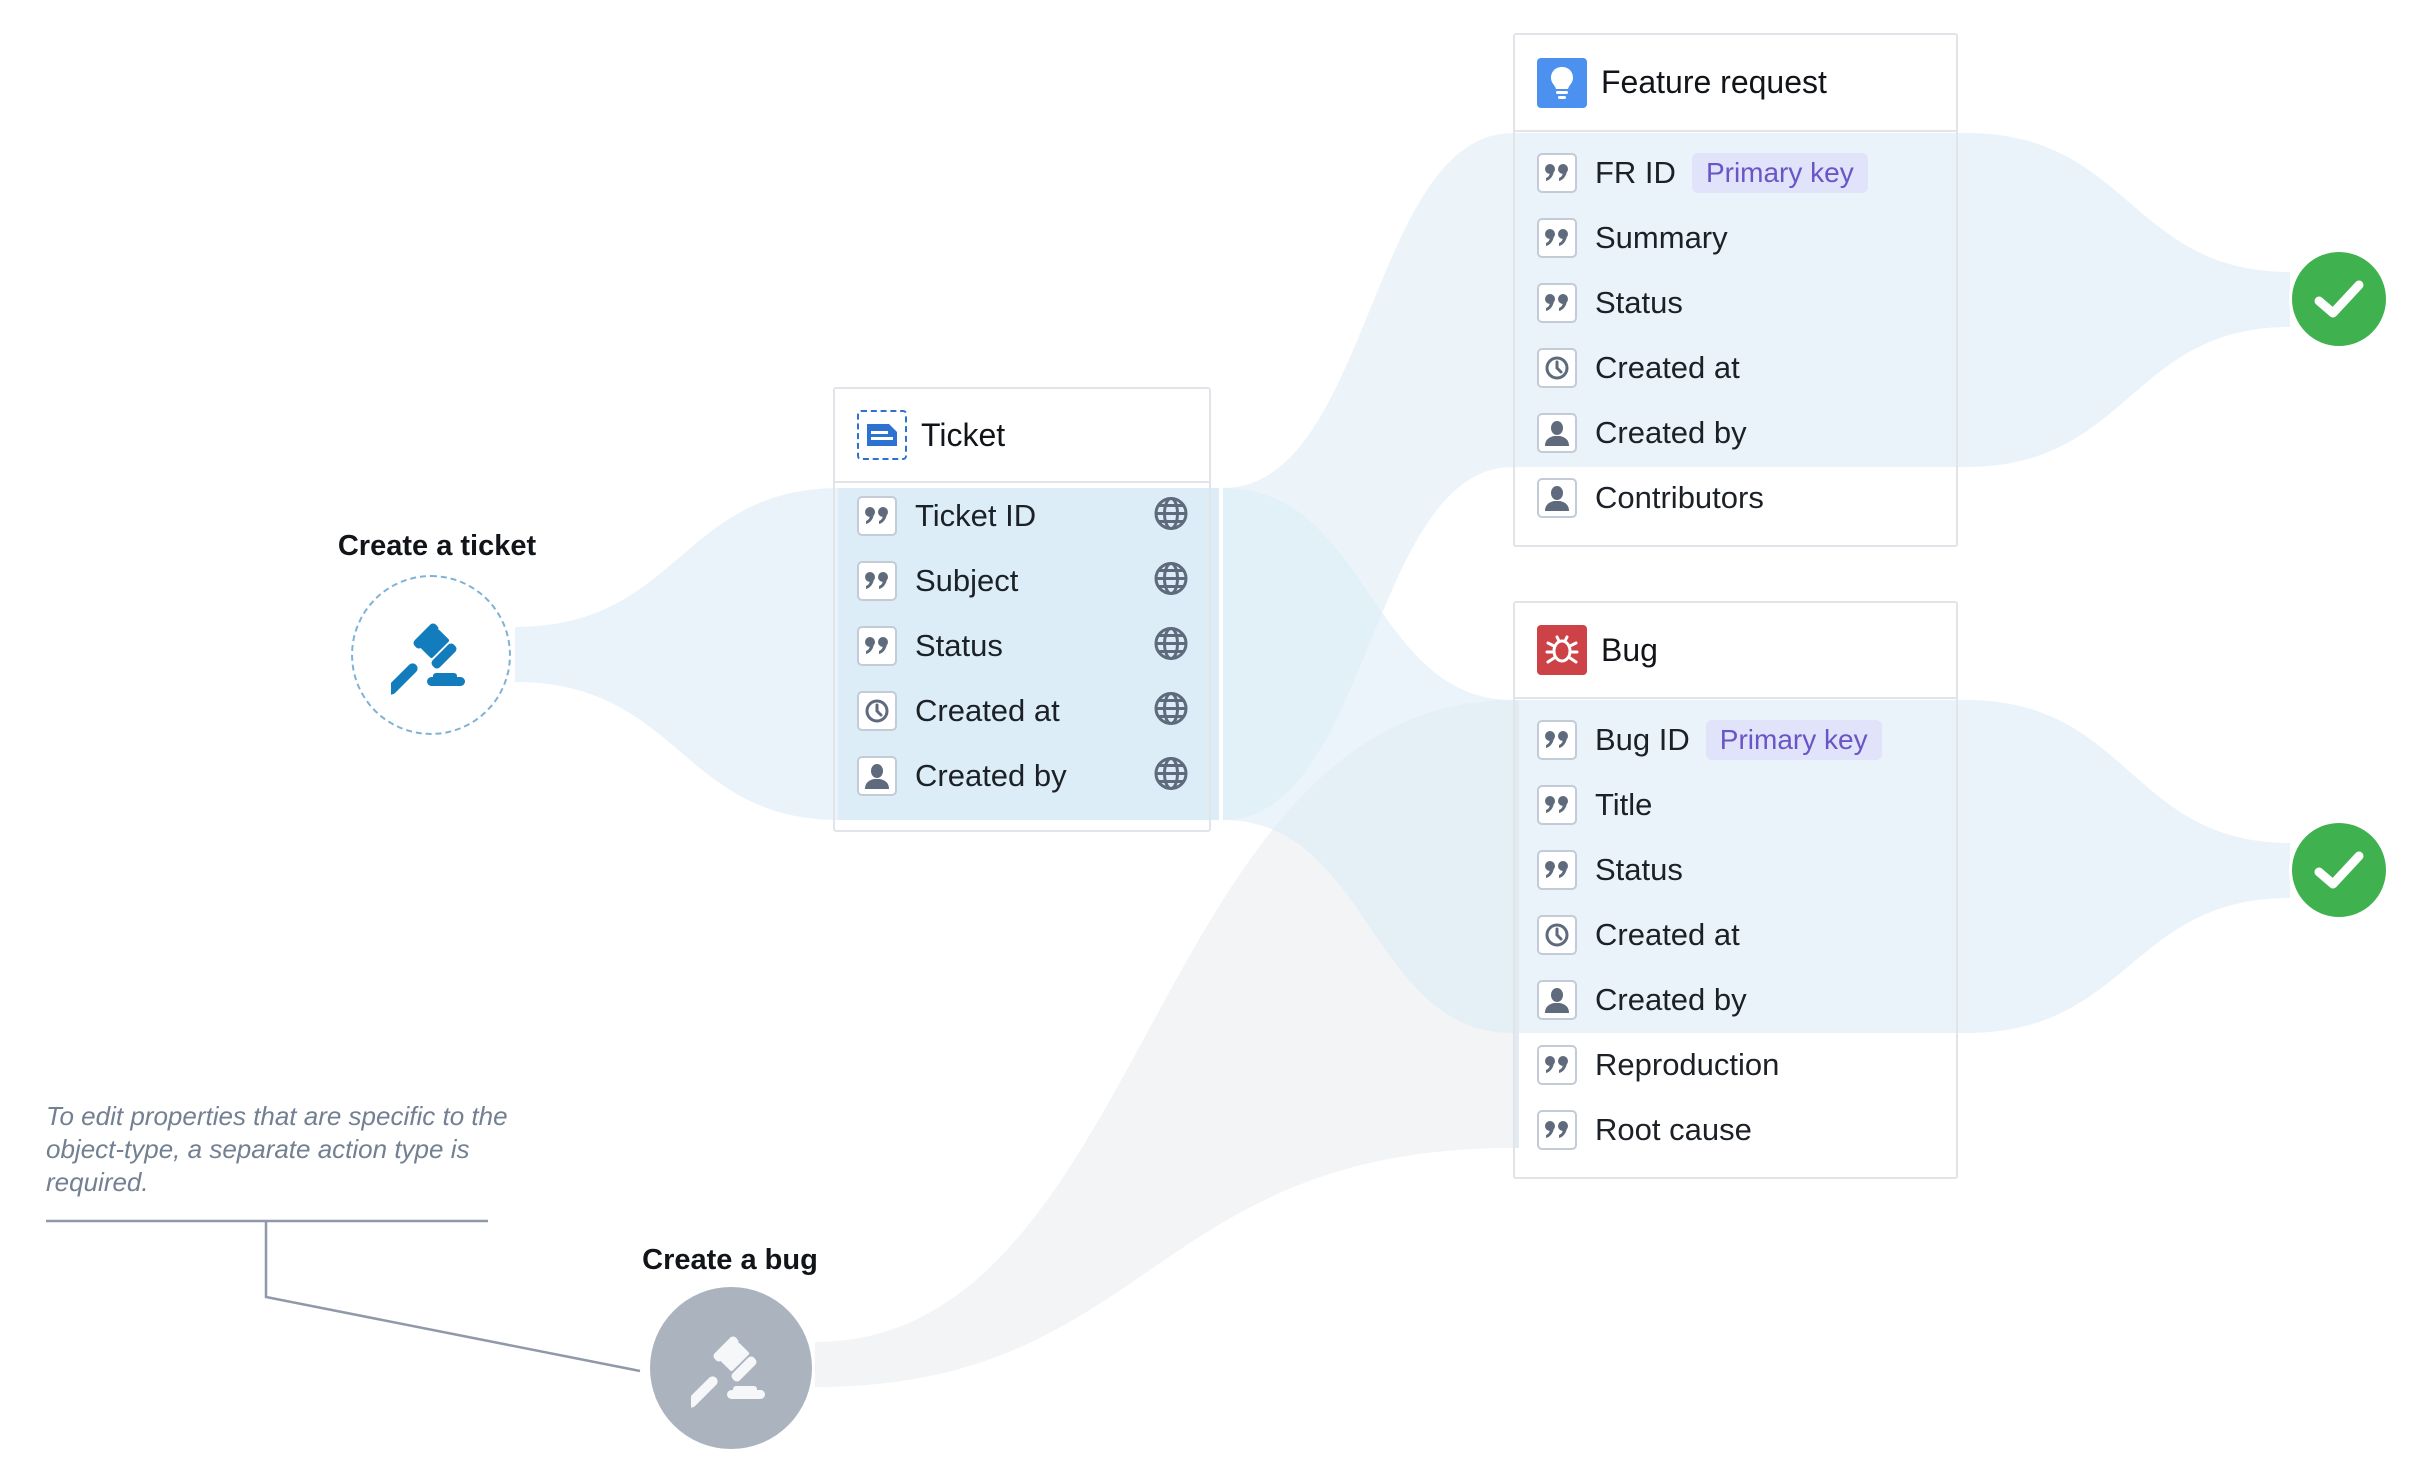  Describe the element at coordinates (2128, 866) in the screenshot. I see `flow-bug-to-success` at that location.